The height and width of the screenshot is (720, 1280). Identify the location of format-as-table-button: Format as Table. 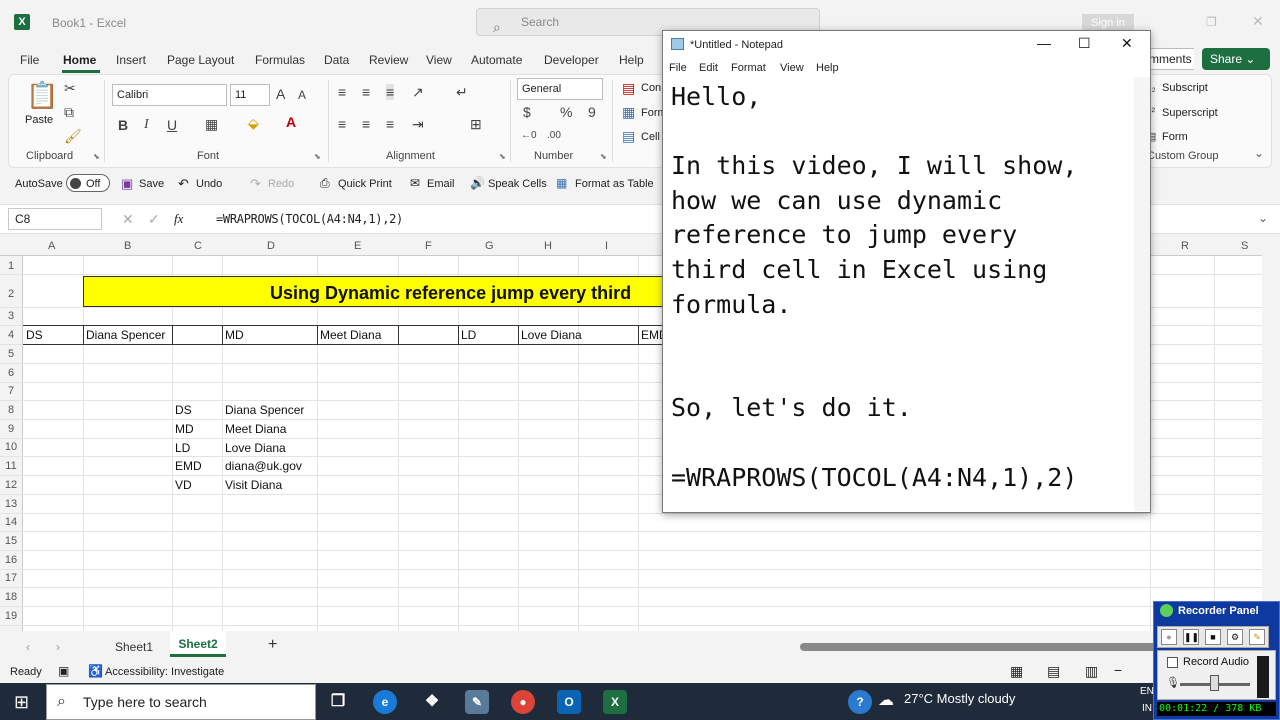
(614, 184).